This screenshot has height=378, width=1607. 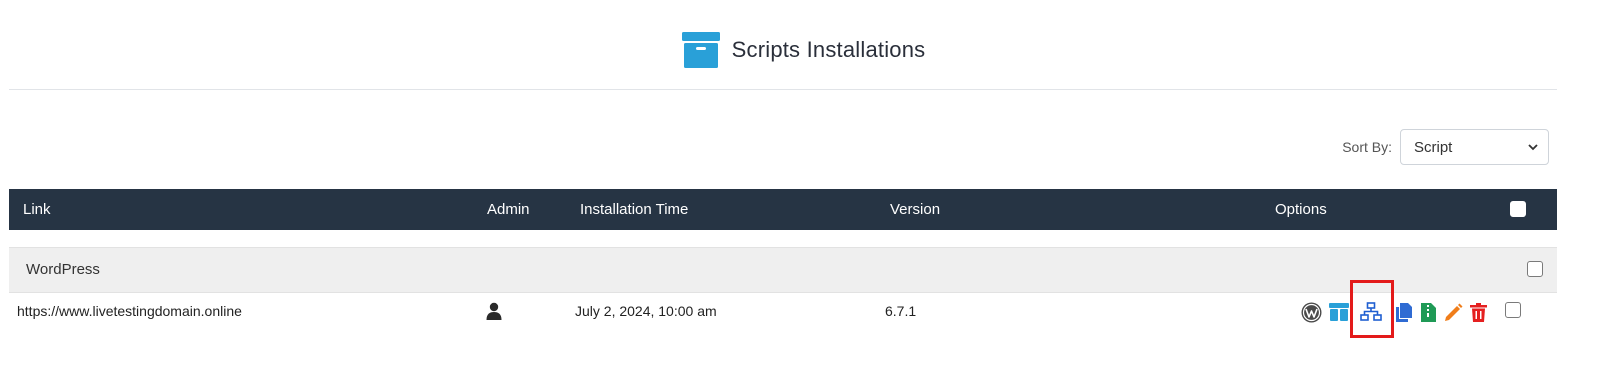 What do you see at coordinates (1301, 209) in the screenshot?
I see `column-header-options: Options` at bounding box center [1301, 209].